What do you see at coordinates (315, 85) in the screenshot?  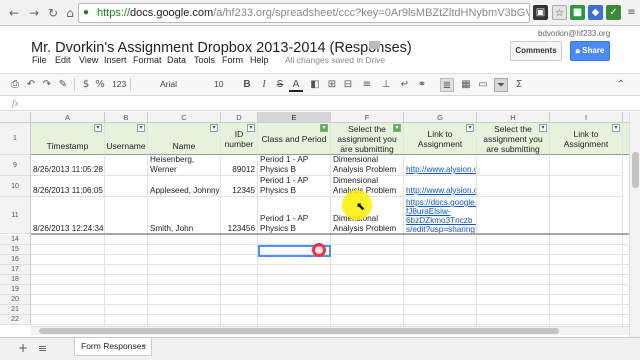 I see `fill-color-icon: ◧` at bounding box center [315, 85].